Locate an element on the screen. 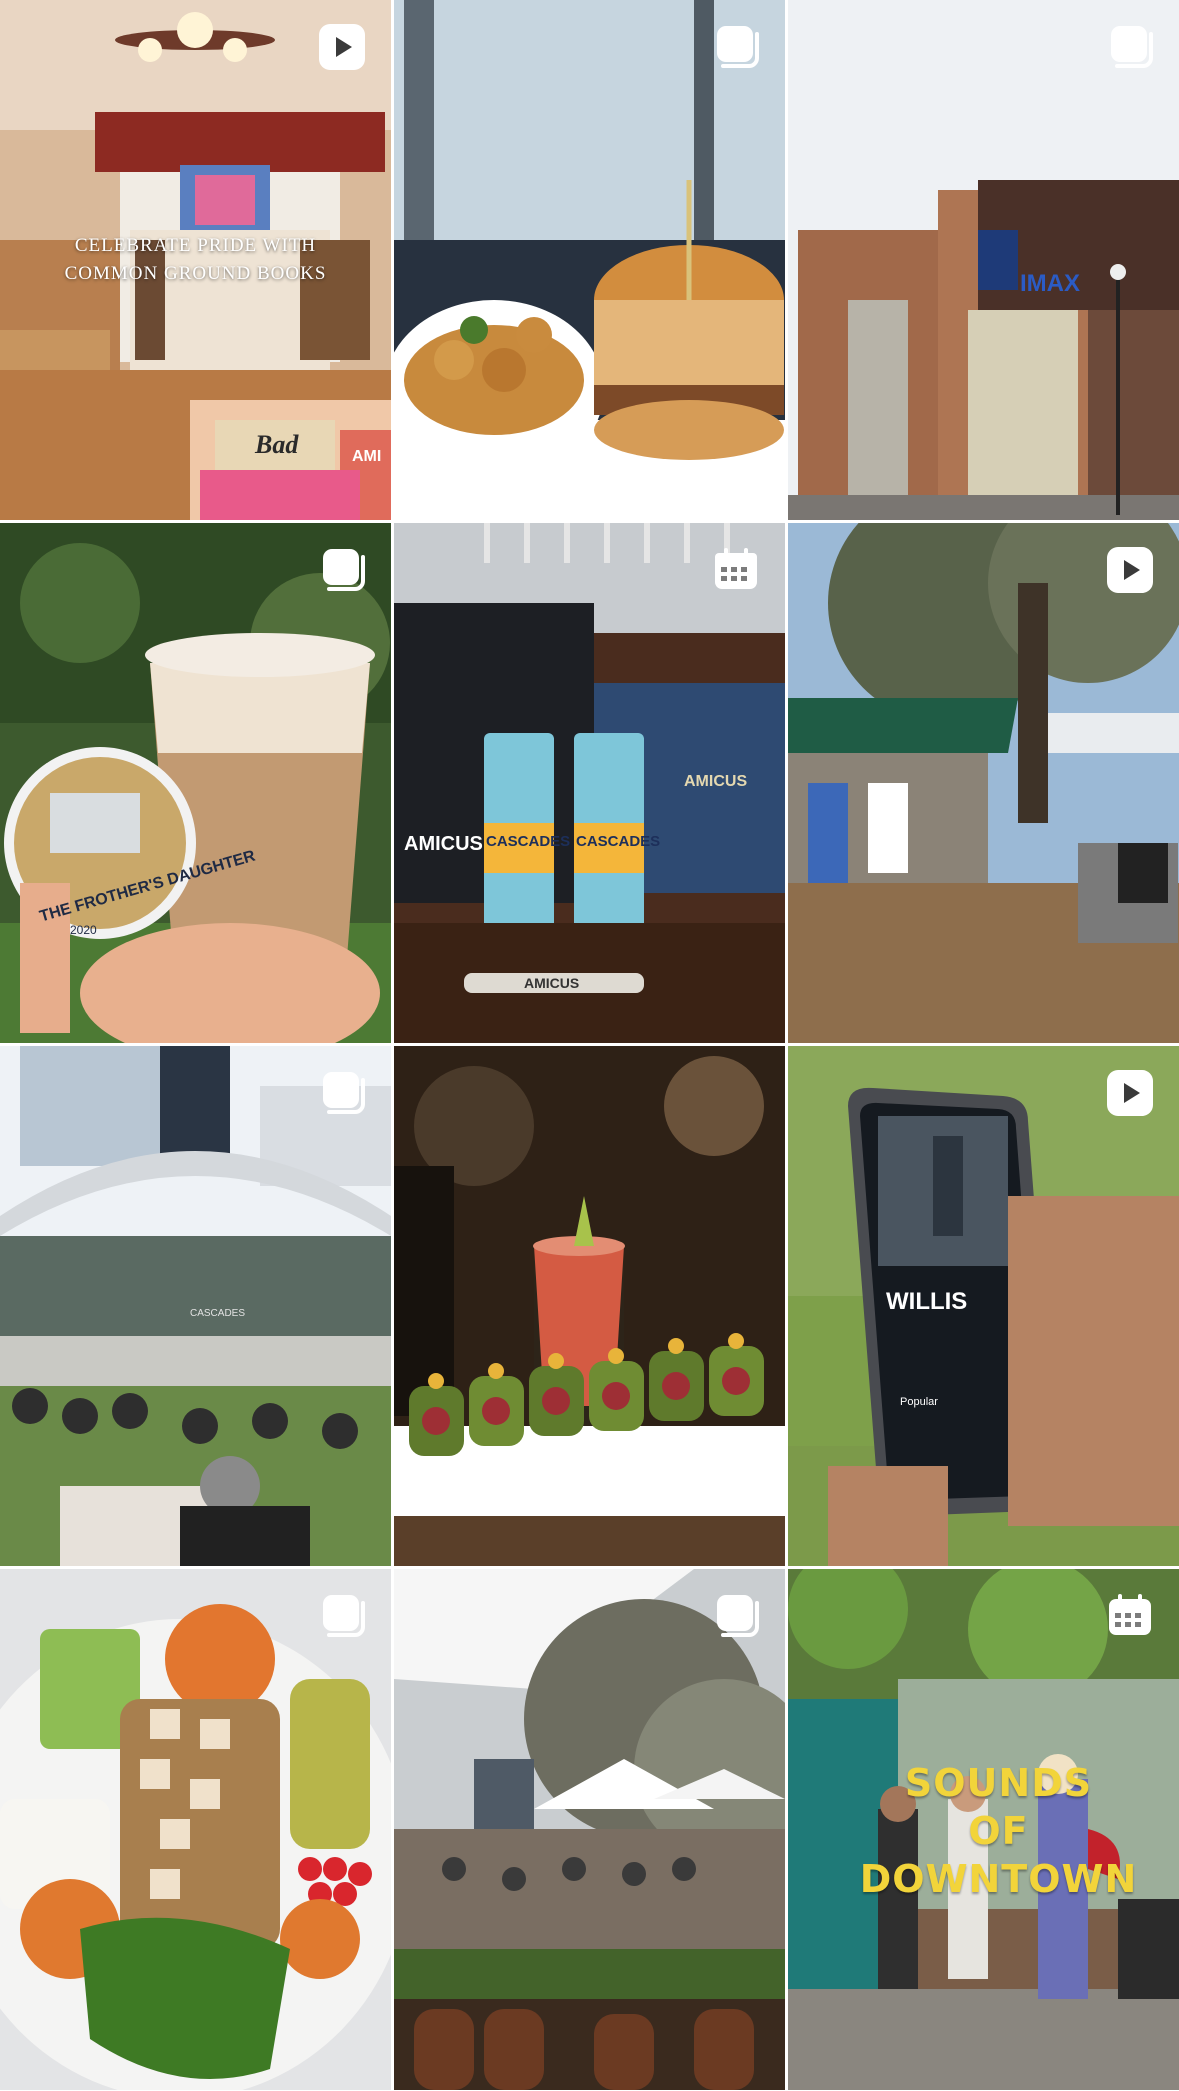 Image resolution: width=1179 pixels, height=2091 pixels. post-tile-food is located at coordinates (589, 260).